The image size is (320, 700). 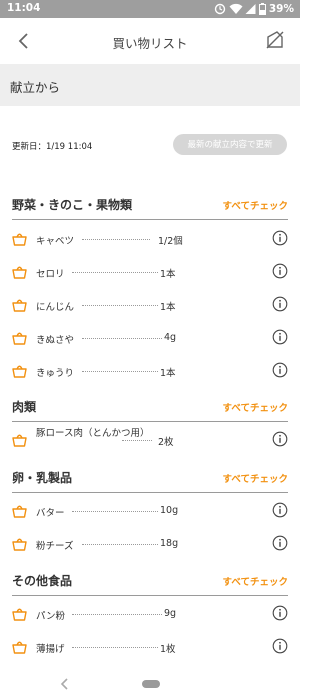 What do you see at coordinates (55, 373) in the screenshot?
I see `item-name: きゅうり` at bounding box center [55, 373].